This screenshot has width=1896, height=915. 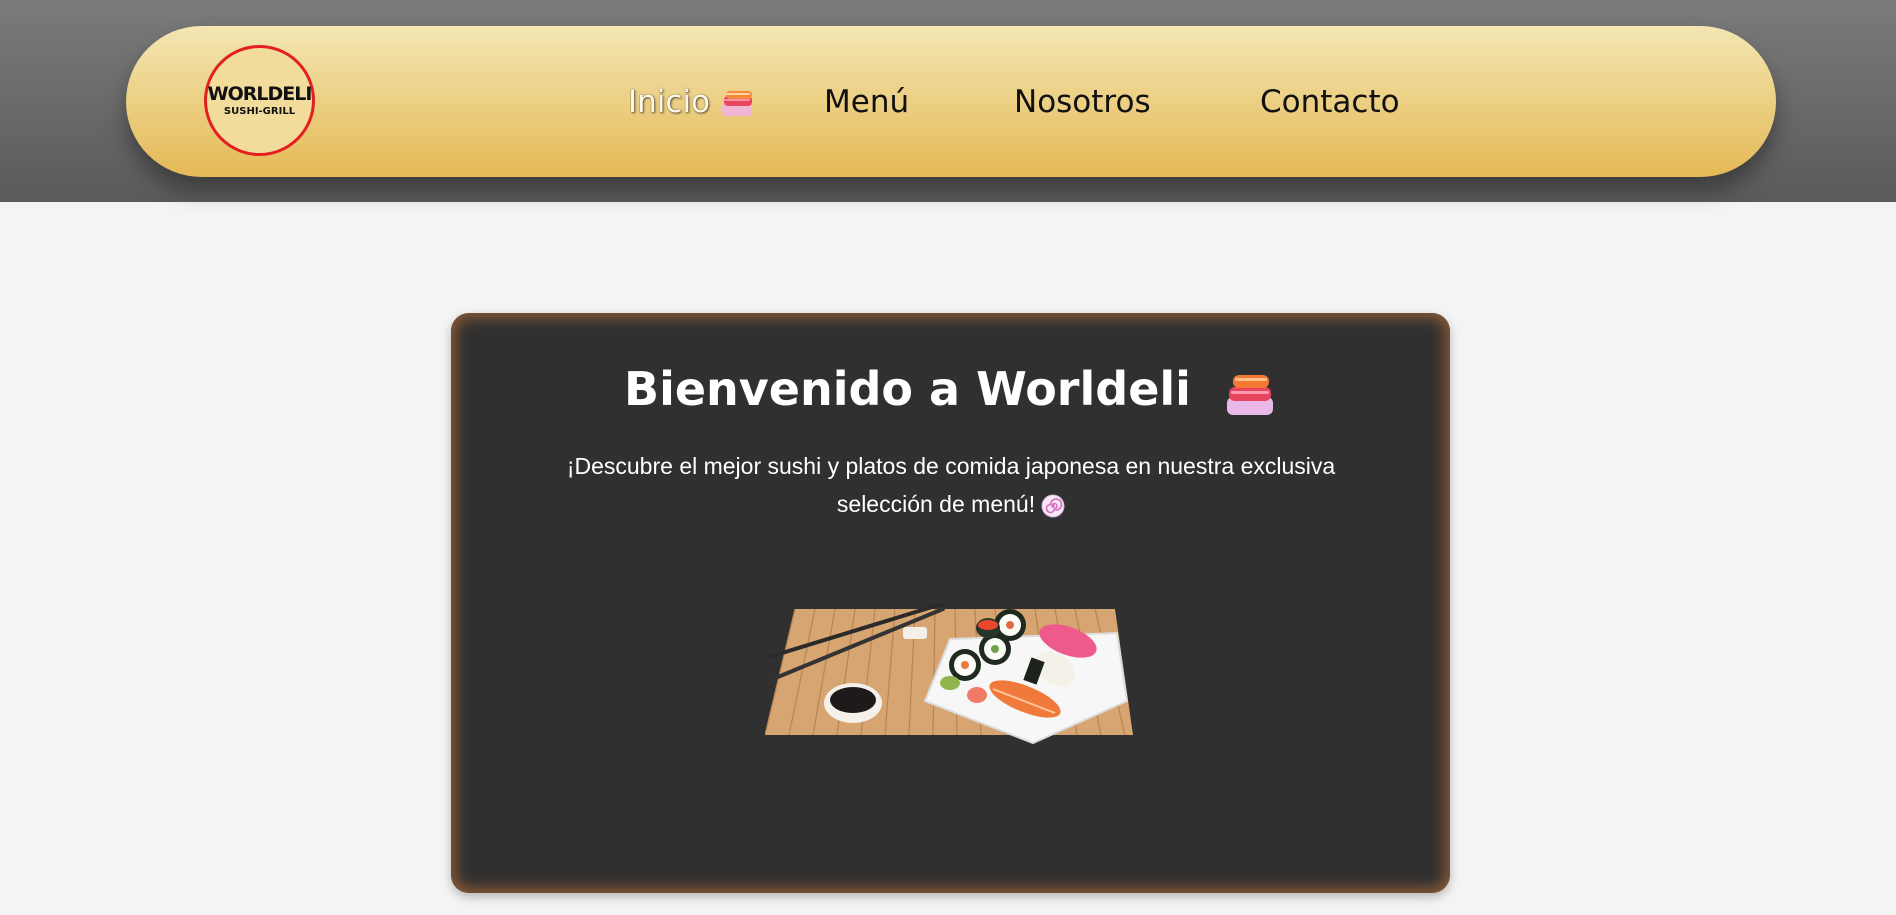 I want to click on hero-title: Bienvenido a Worldeli, so click(x=950, y=389).